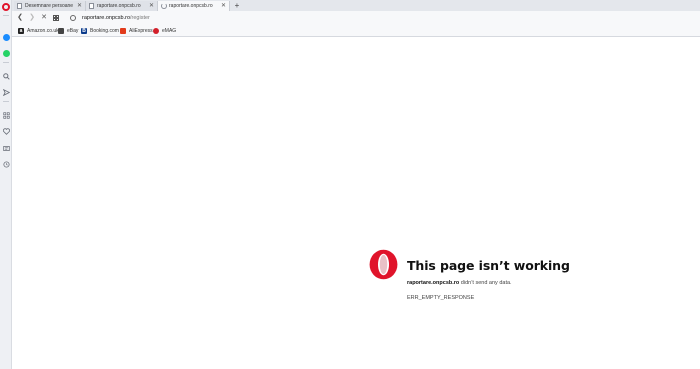 This screenshot has height=369, width=700. Describe the element at coordinates (20, 18) in the screenshot. I see `back-button: ❮` at that location.